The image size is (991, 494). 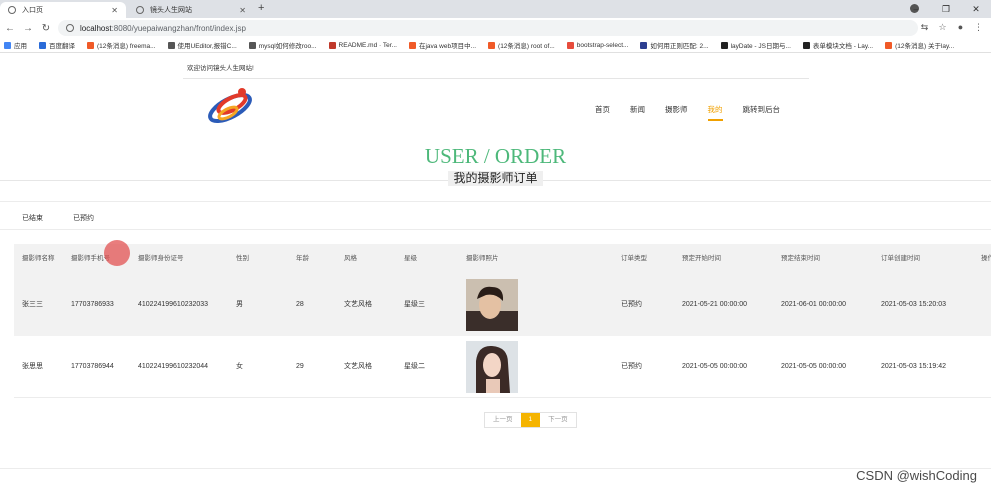 What do you see at coordinates (32, 10) in the screenshot?
I see `tab-title: 入口页` at bounding box center [32, 10].